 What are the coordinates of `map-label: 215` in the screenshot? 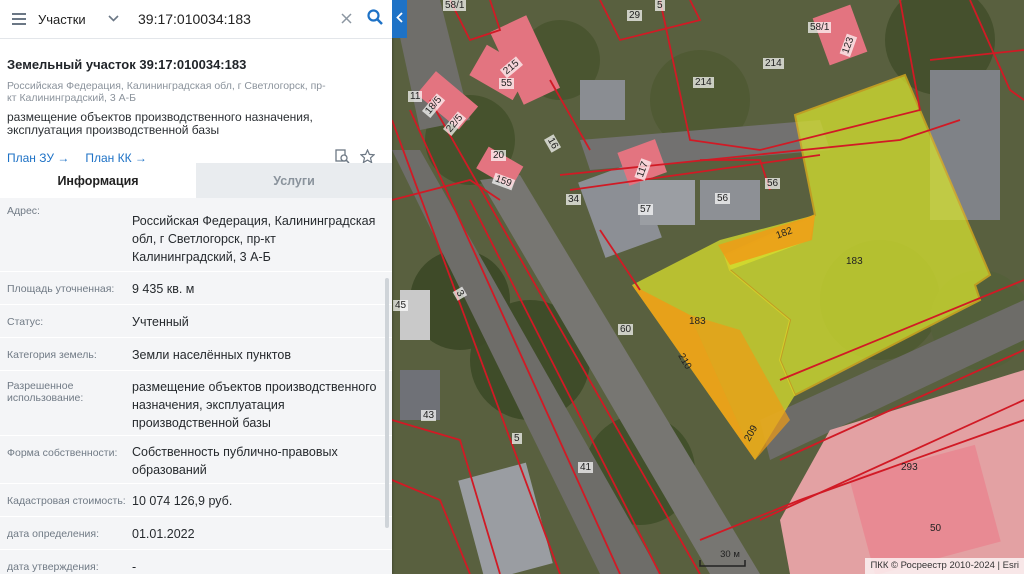 It's located at (511, 67).